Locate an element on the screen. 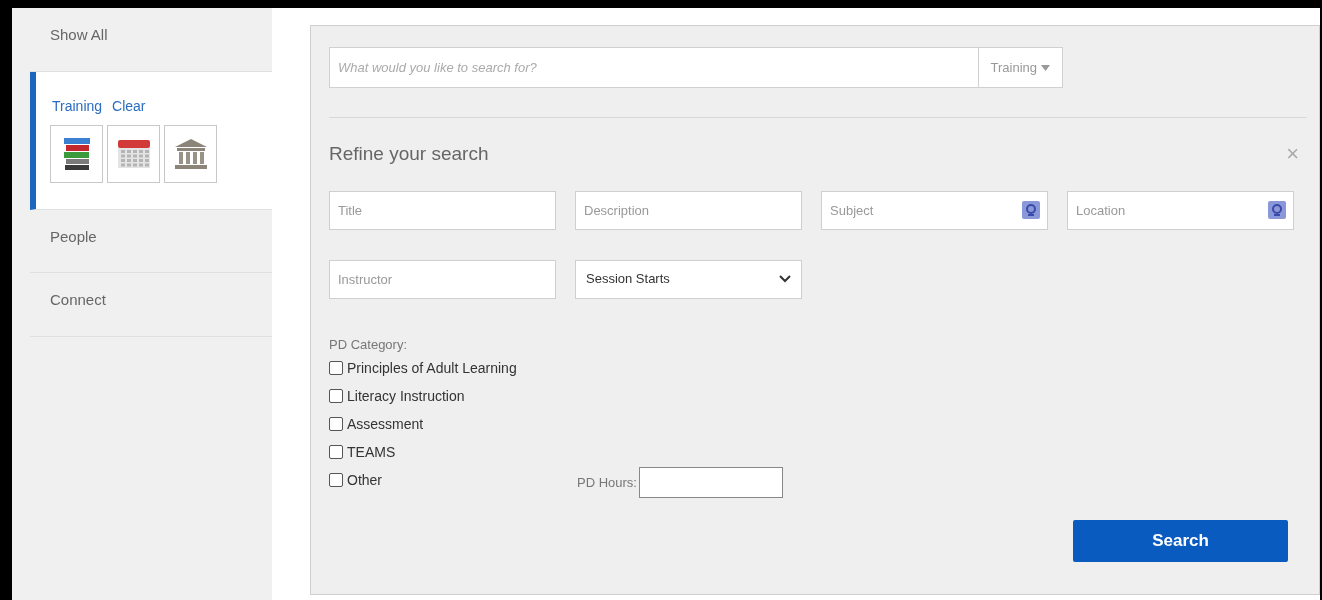  calendar-button is located at coordinates (133, 153).